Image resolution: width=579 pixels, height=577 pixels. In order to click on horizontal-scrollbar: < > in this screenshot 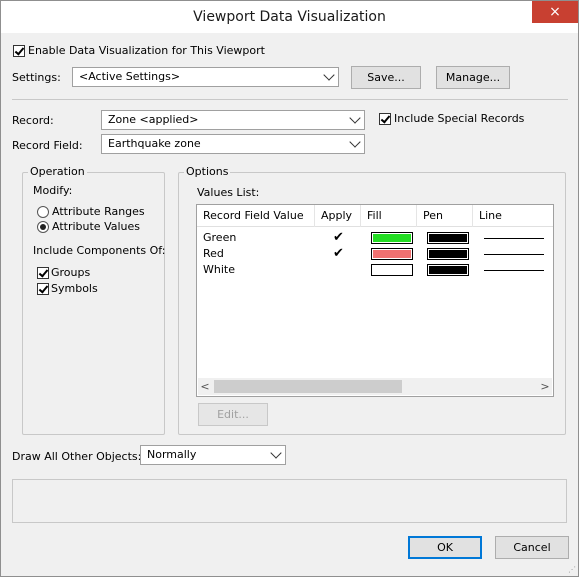, I will do `click(375, 386)`.